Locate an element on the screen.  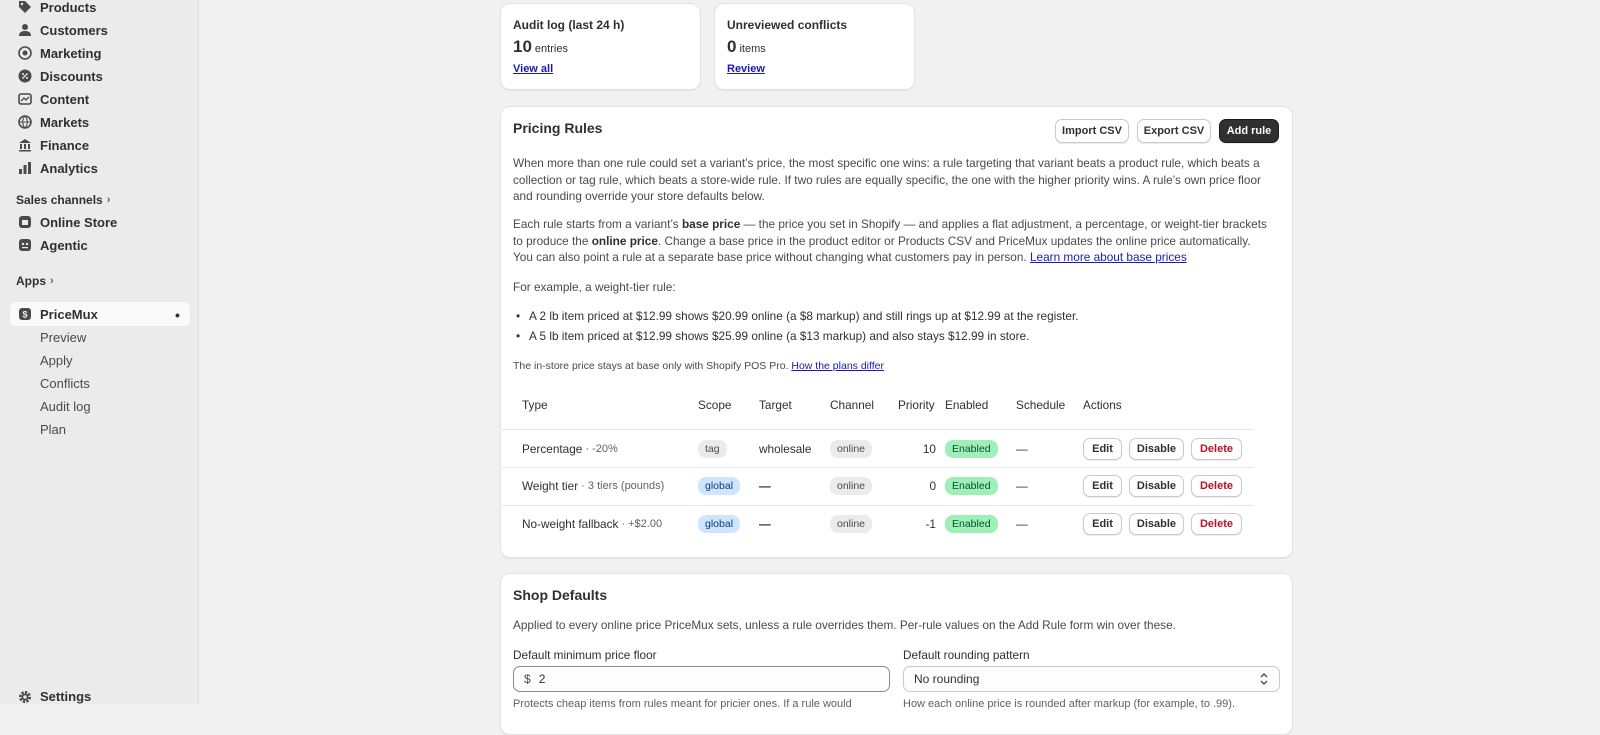
sidebar-item-finance: Finance is located at coordinates (53, 145).